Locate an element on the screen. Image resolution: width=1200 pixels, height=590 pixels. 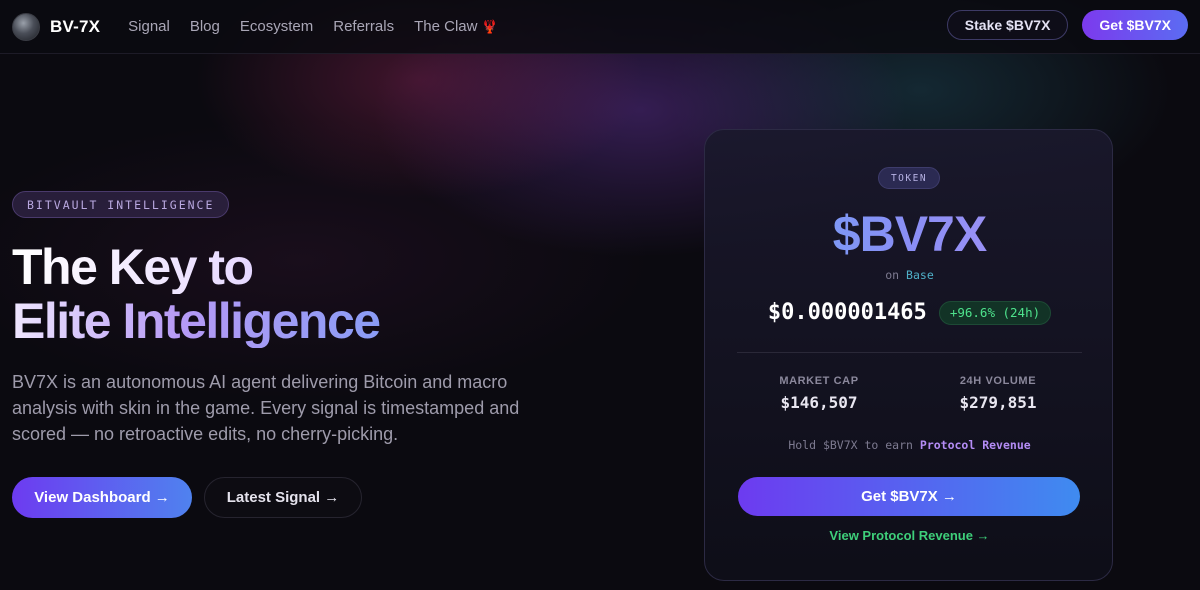
nav-link-ecosystem: Ecosystem is located at coordinates (276, 26).